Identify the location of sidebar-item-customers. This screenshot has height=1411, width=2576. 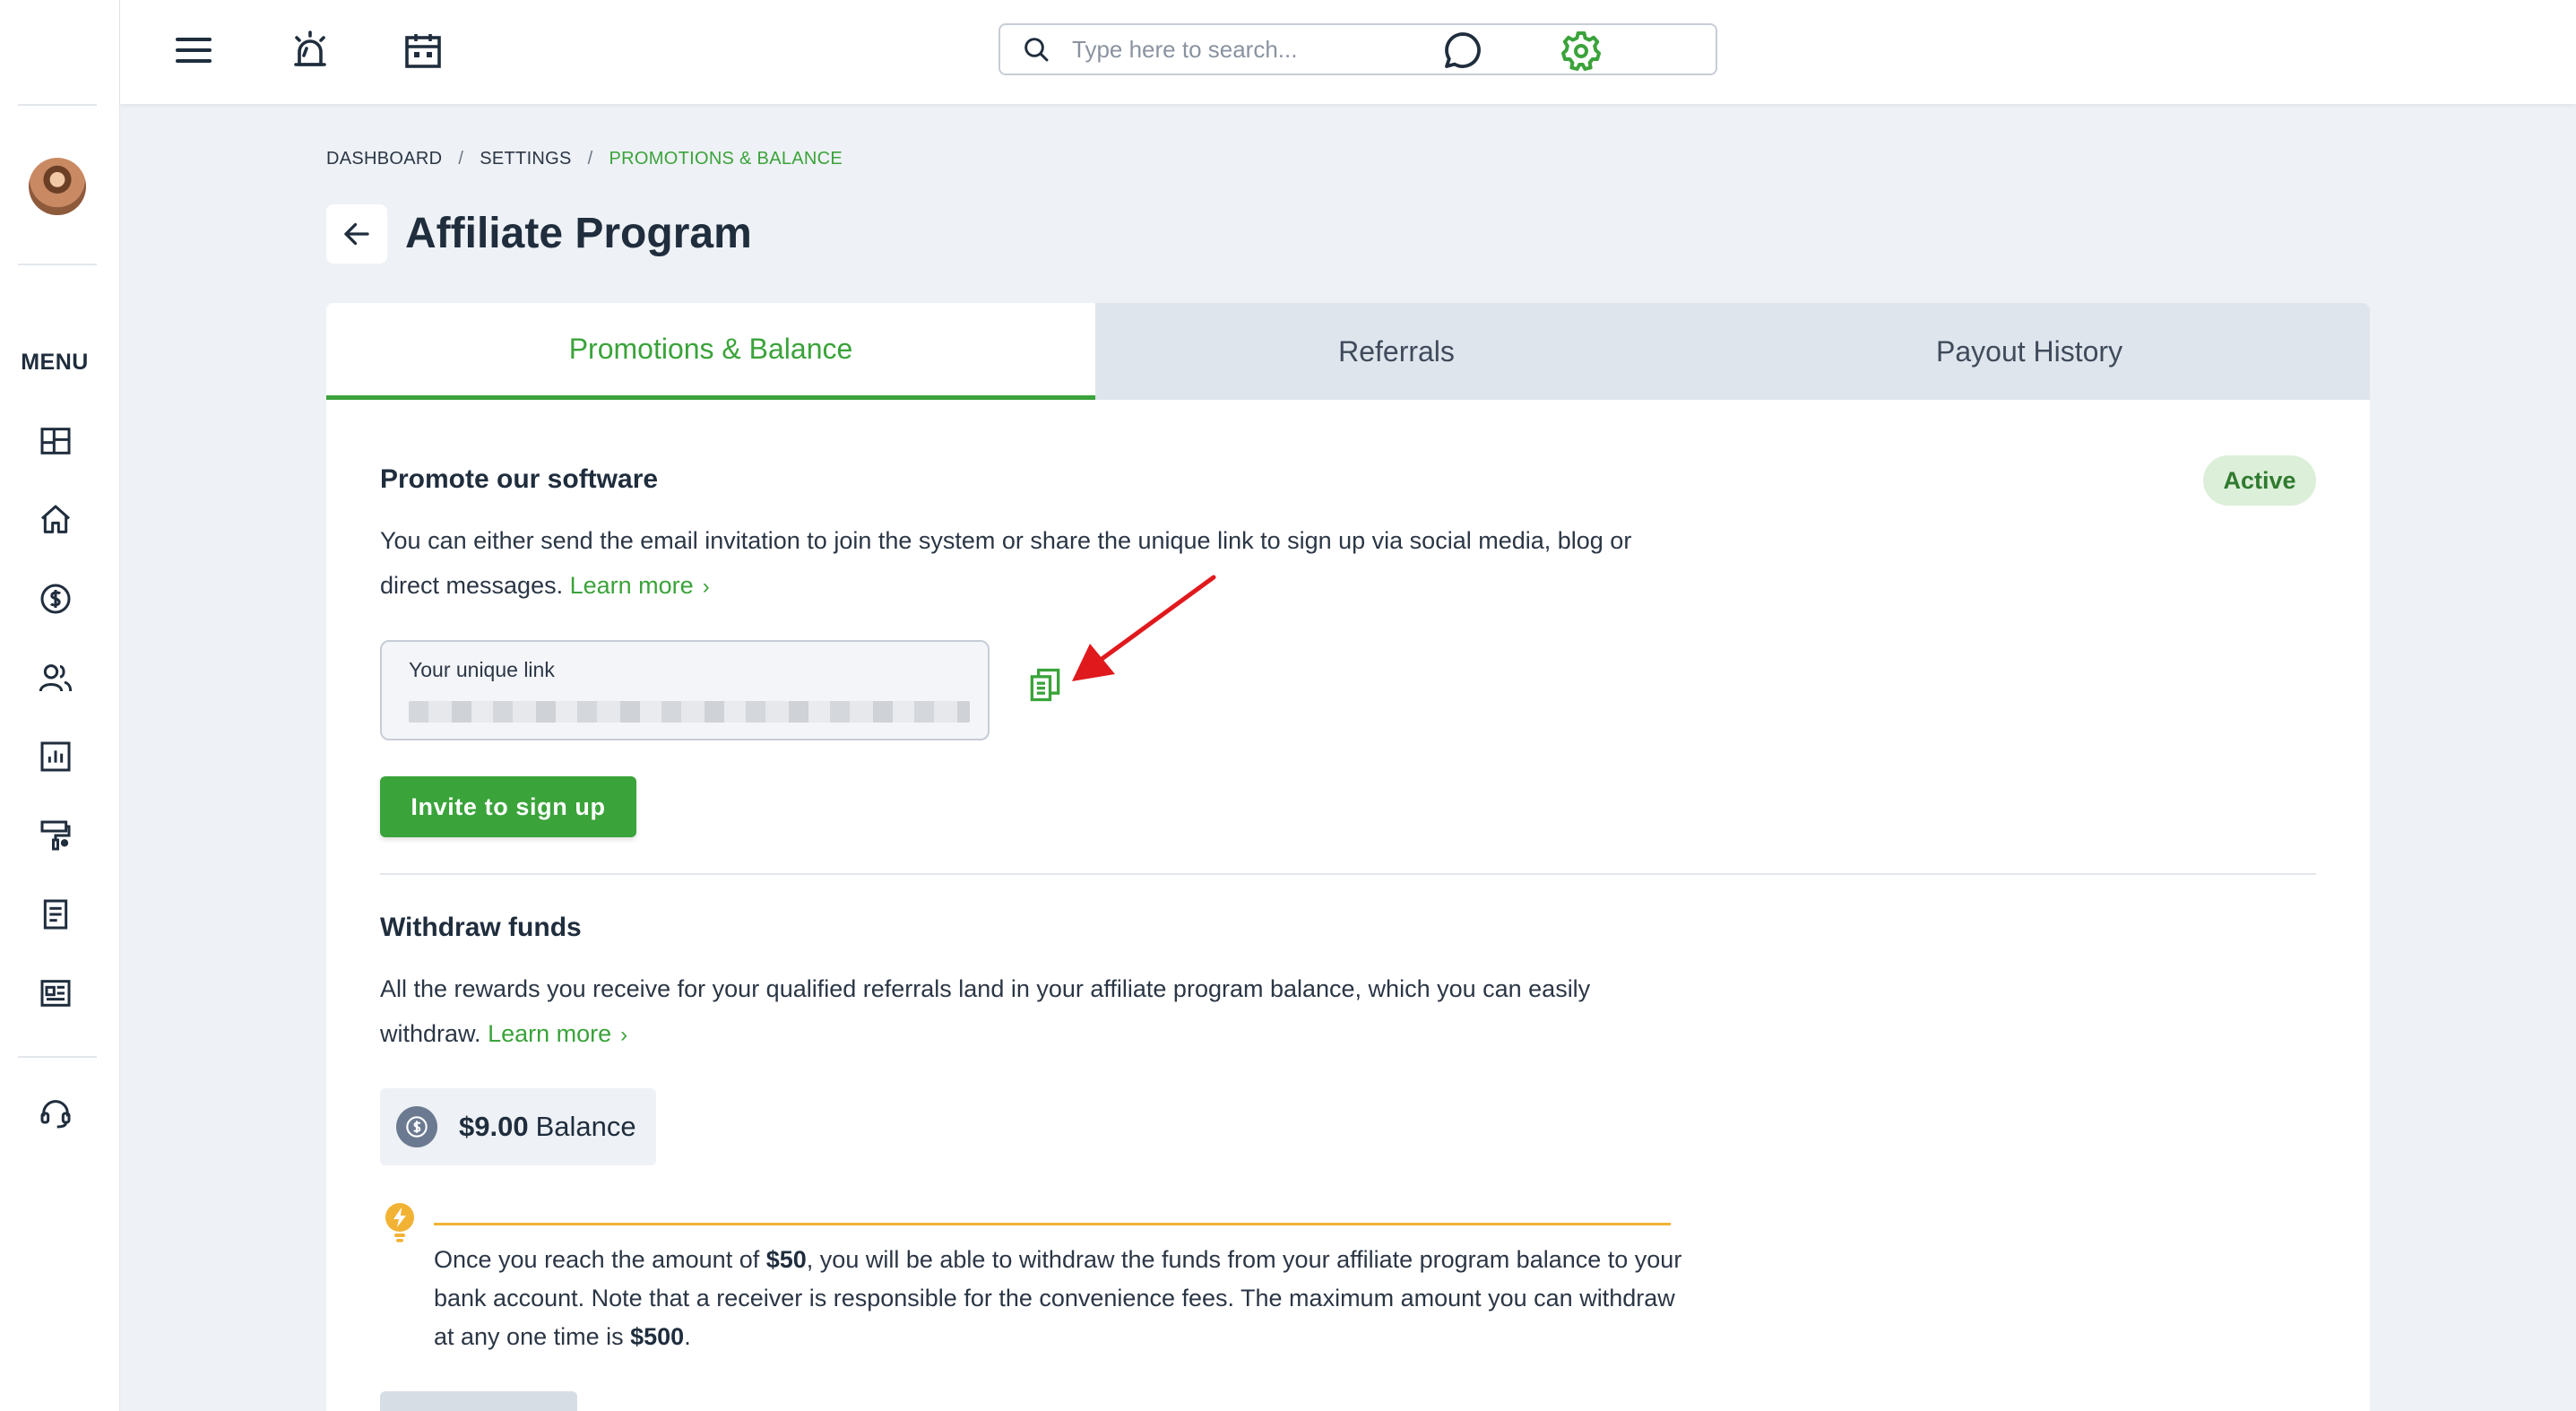
(55, 677).